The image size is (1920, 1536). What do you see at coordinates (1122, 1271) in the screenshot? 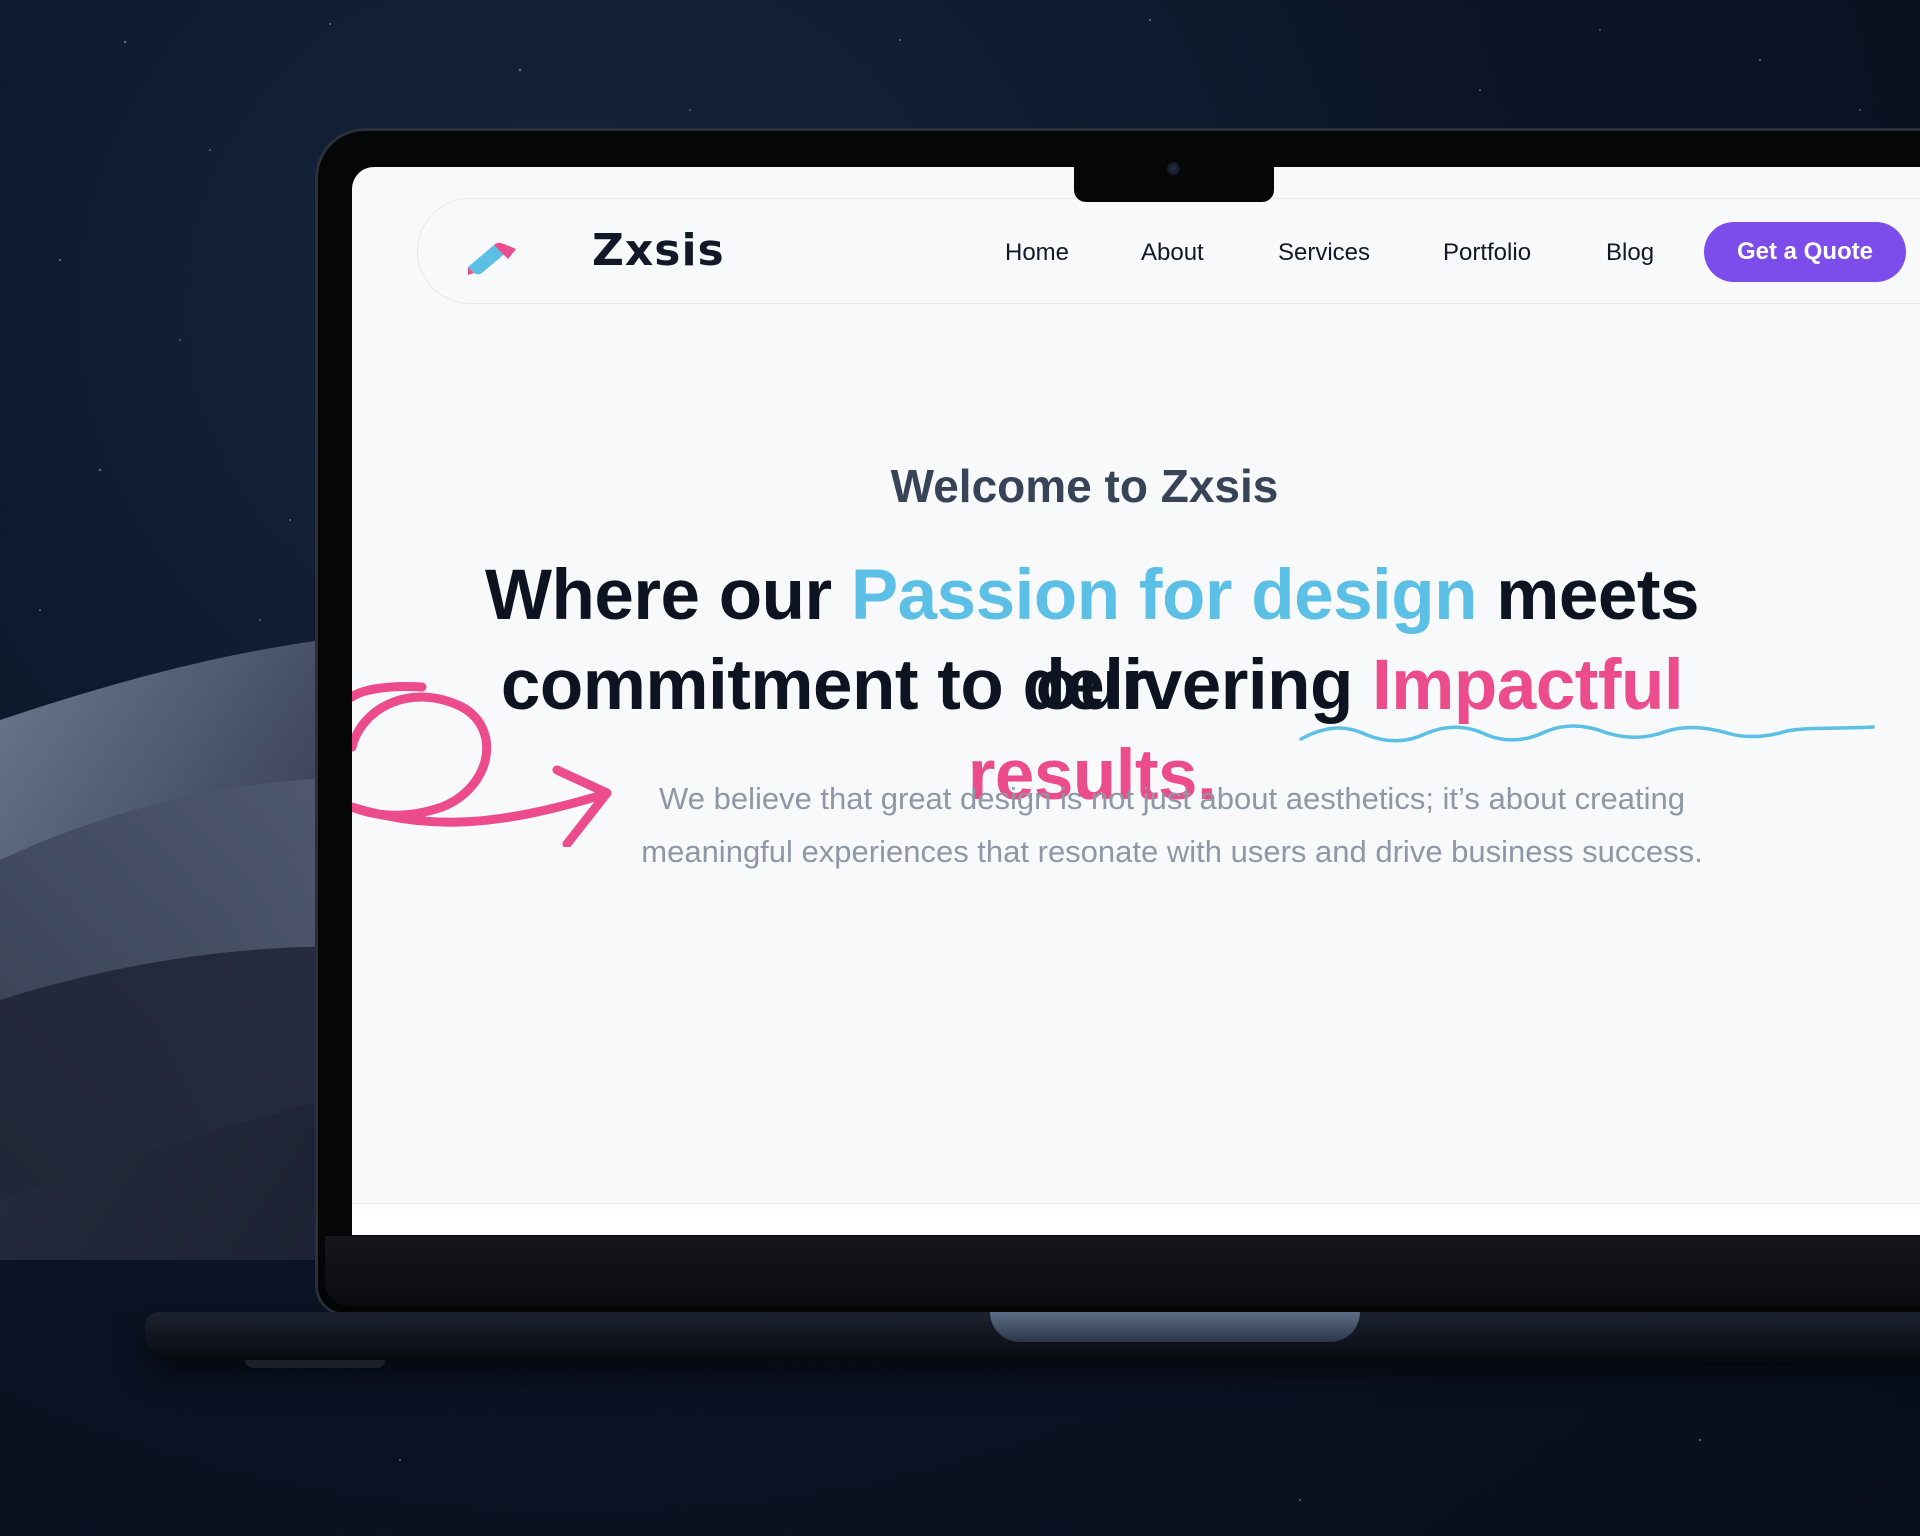
I see `laptop-chin` at bounding box center [1122, 1271].